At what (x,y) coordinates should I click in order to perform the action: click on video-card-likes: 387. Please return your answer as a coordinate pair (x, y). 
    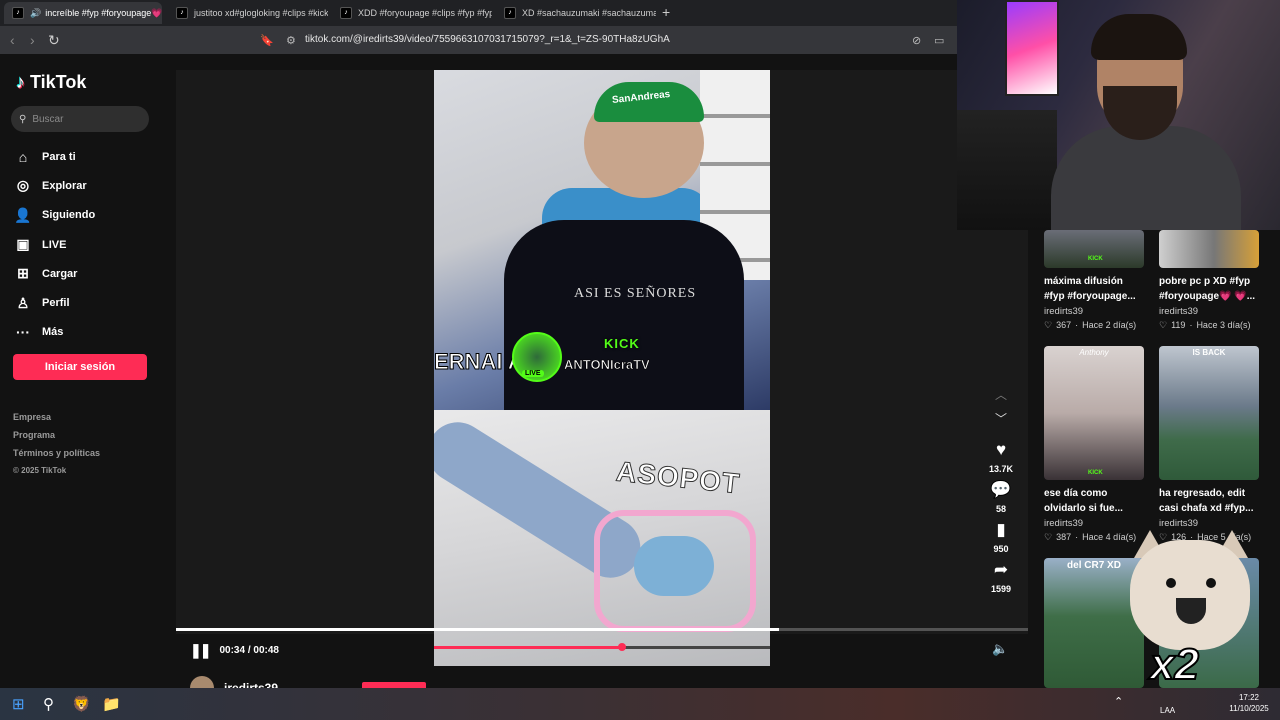
    Looking at the image, I should click on (1064, 537).